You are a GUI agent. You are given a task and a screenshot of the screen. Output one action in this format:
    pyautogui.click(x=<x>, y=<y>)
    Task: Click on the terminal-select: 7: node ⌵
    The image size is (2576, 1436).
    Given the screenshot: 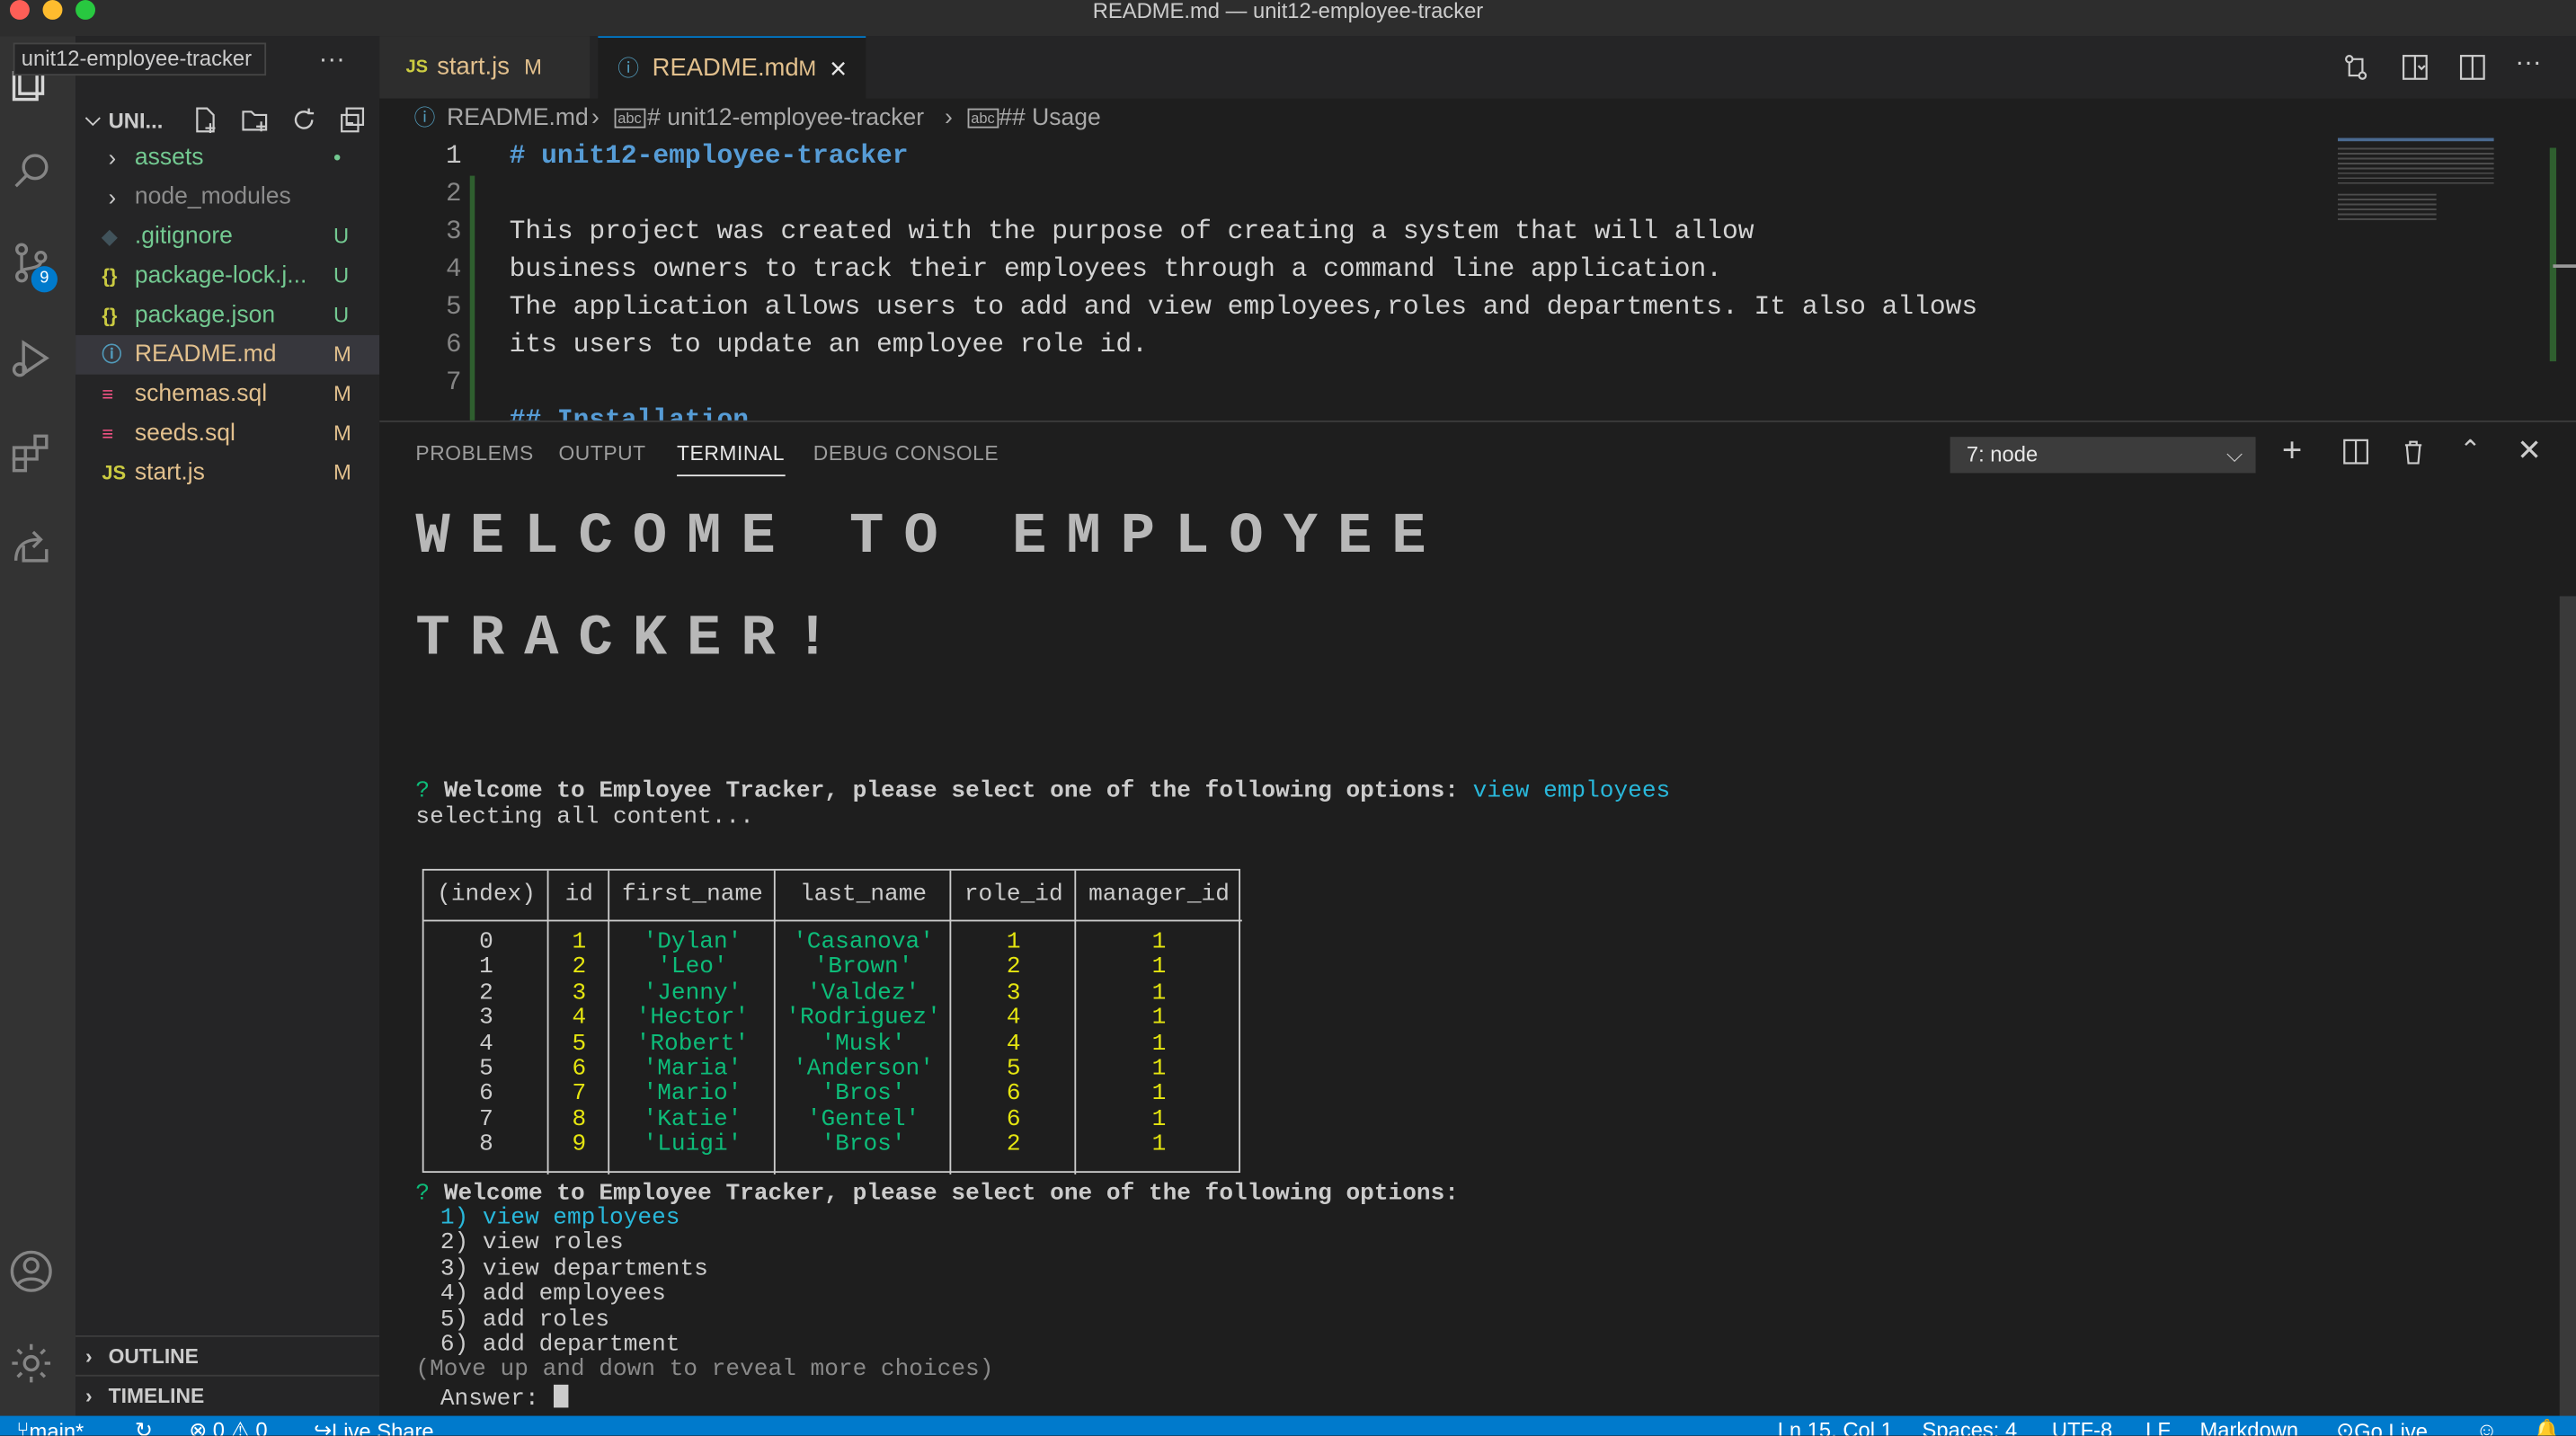 What is the action you would take?
    pyautogui.click(x=2103, y=456)
    